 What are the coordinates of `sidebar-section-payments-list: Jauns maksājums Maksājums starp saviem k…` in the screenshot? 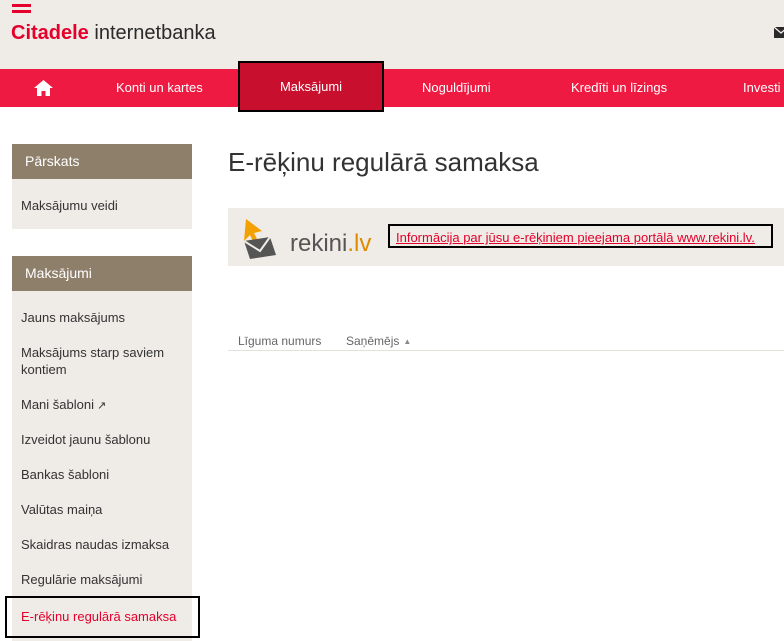 It's located at (102, 466).